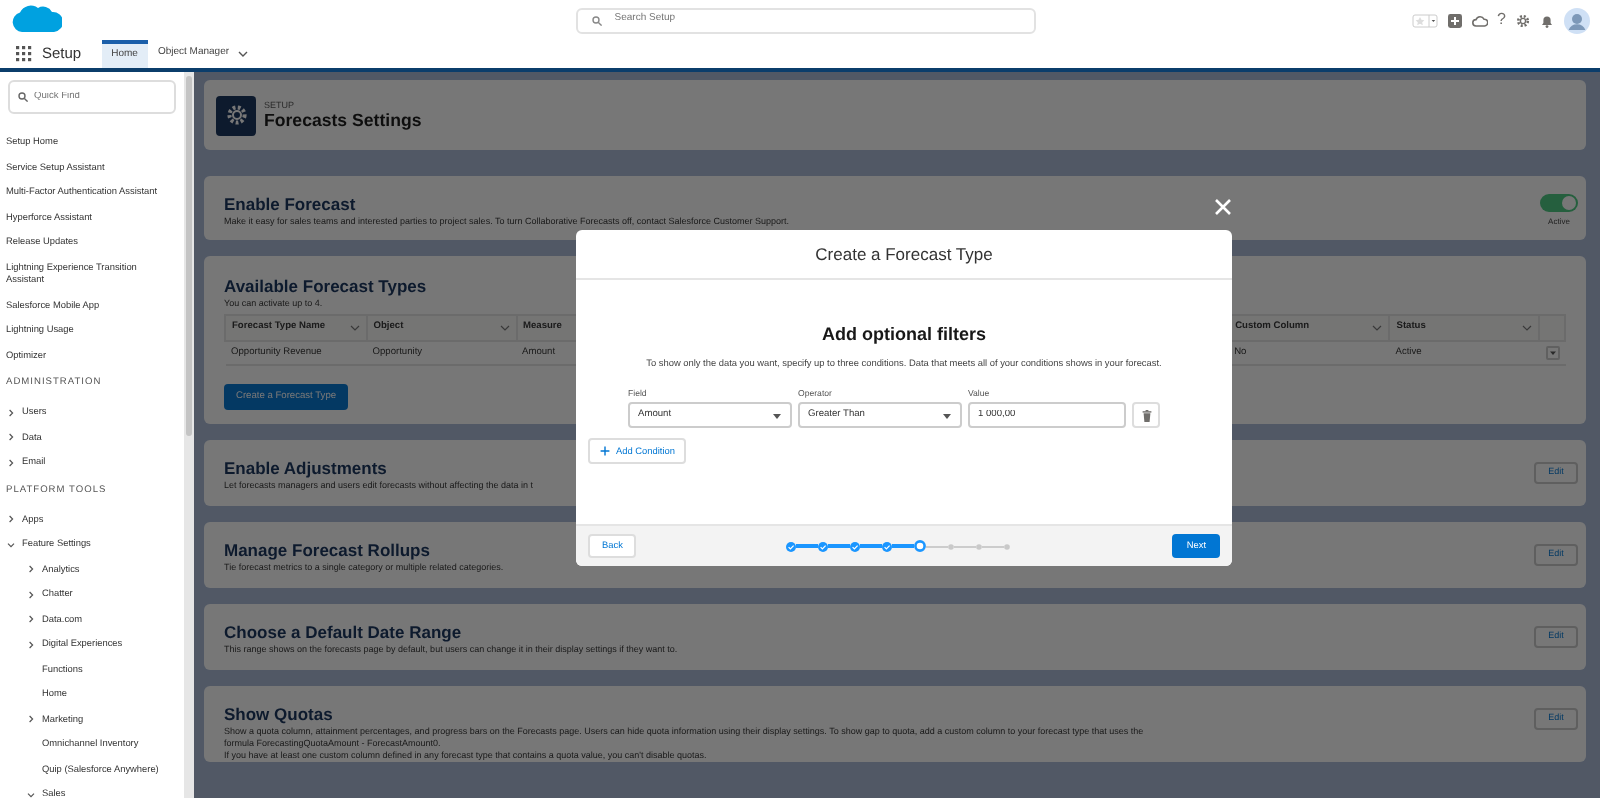  I want to click on toggle-switch, so click(1559, 203).